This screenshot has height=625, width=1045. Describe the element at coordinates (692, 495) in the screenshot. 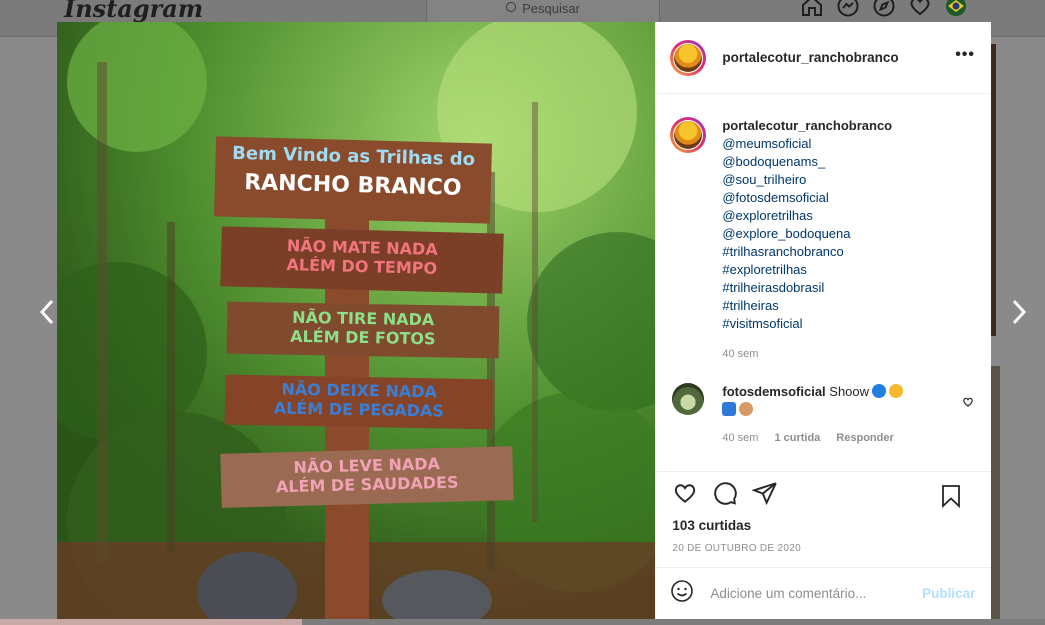

I see `like-heart-icon` at that location.